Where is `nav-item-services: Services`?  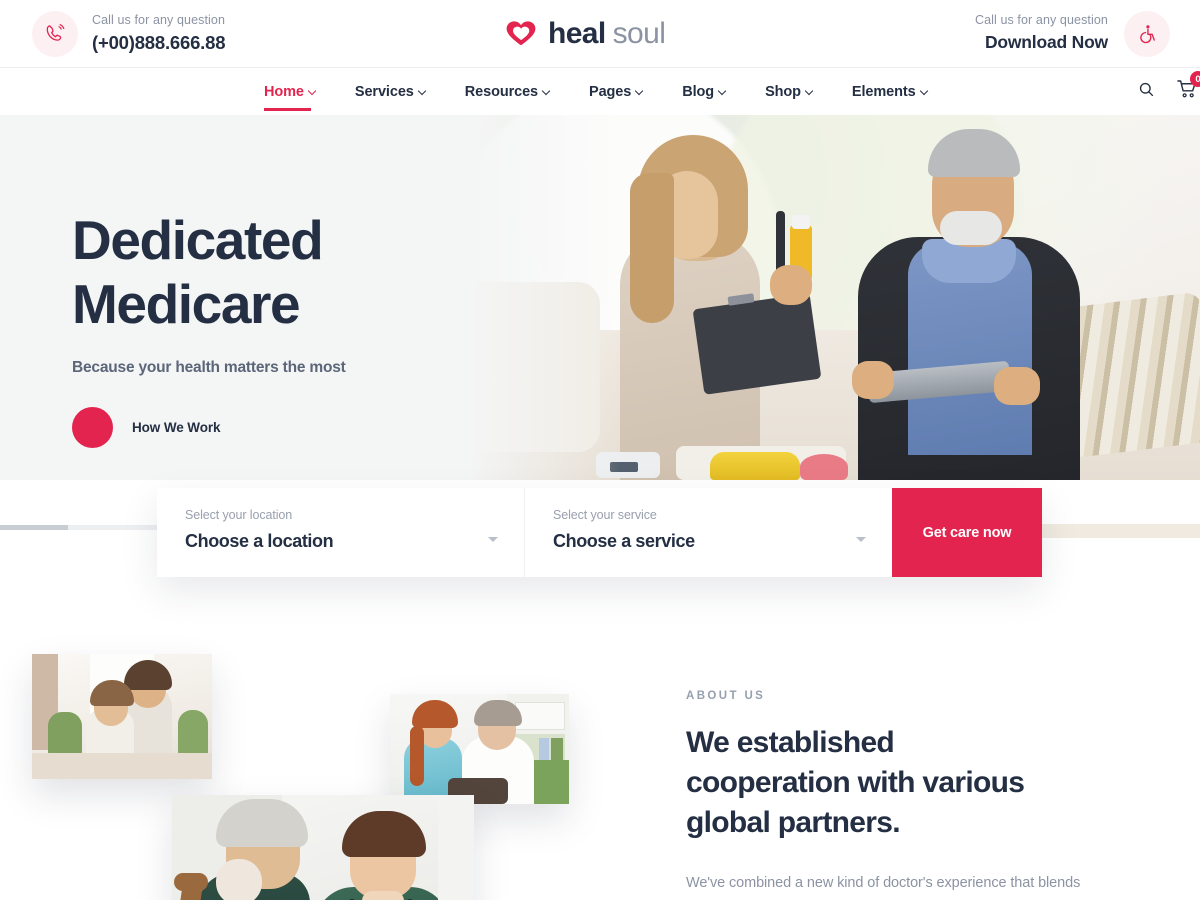 nav-item-services: Services is located at coordinates (391, 92).